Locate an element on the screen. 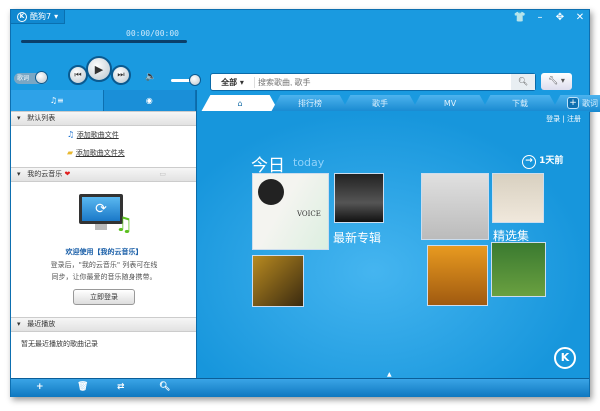 The image size is (600, 411). tab-home: ⌂ is located at coordinates (240, 103).